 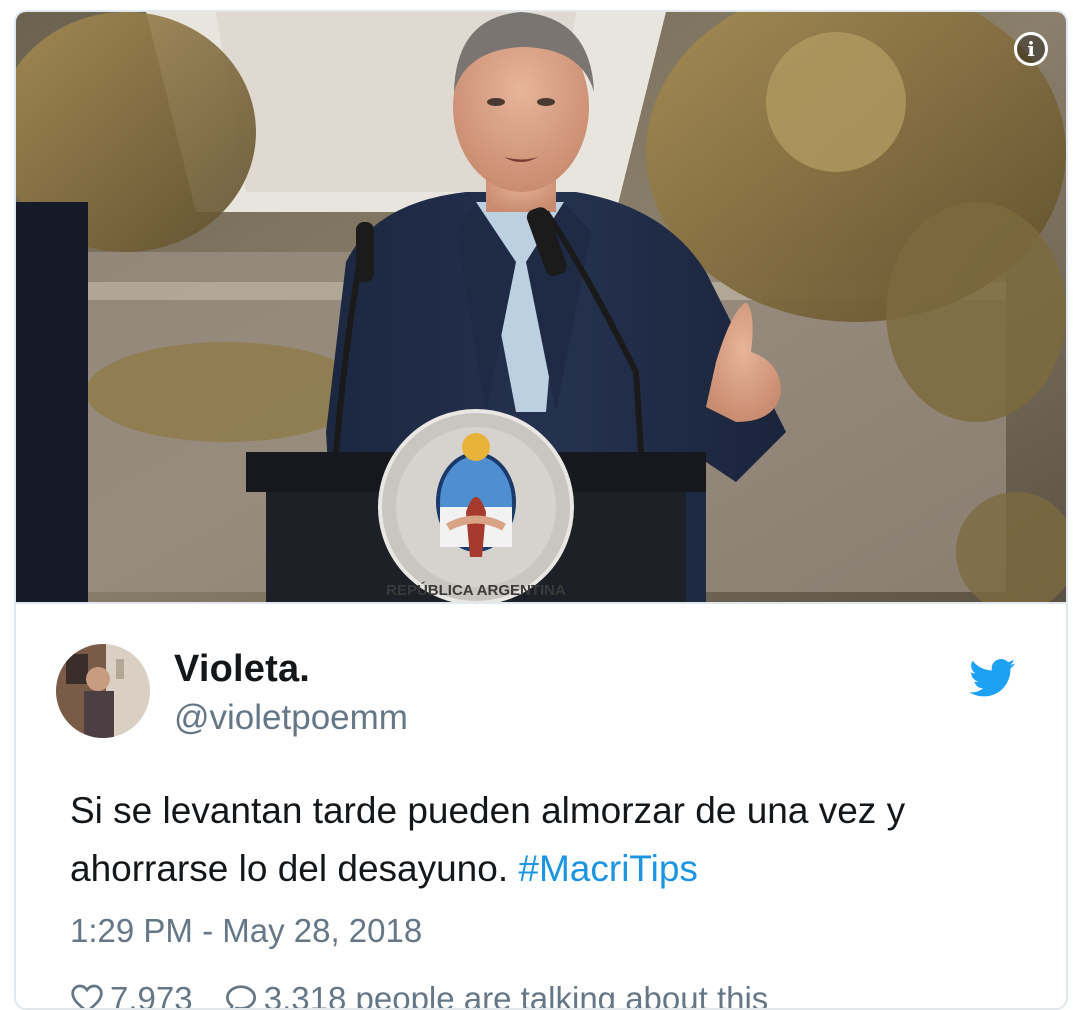 What do you see at coordinates (103, 691) in the screenshot?
I see `avatar` at bounding box center [103, 691].